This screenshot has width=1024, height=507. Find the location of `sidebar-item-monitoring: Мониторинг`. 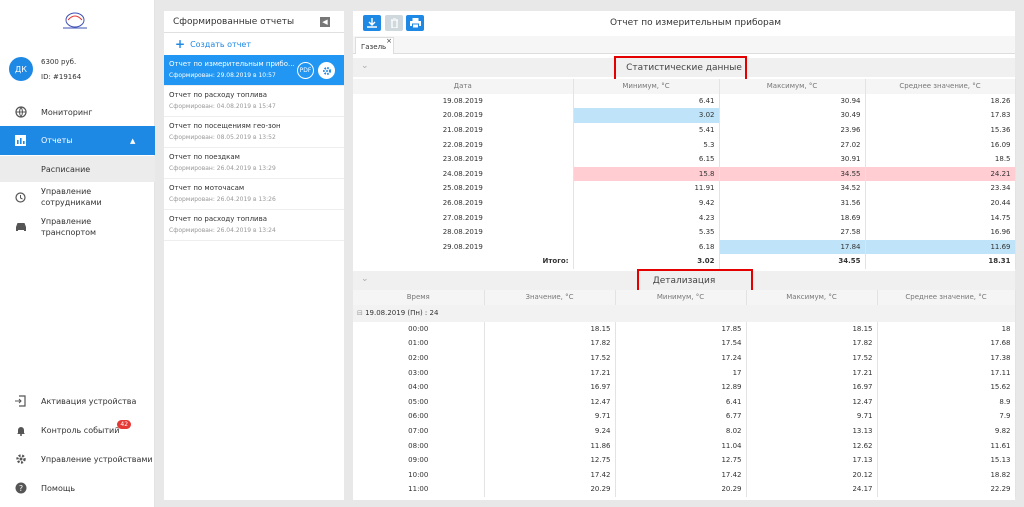

sidebar-item-monitoring: Мониторинг is located at coordinates (77, 112).